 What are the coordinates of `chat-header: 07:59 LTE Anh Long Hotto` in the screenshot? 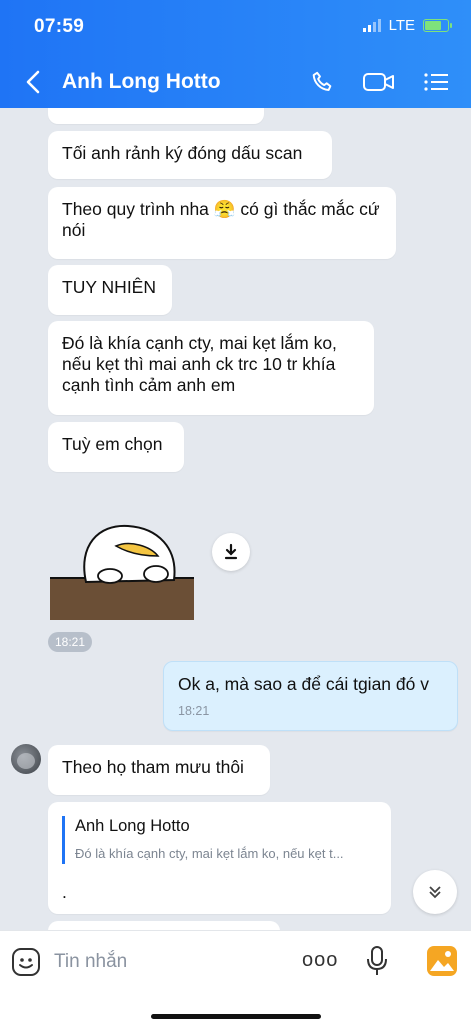 It's located at (235, 54).